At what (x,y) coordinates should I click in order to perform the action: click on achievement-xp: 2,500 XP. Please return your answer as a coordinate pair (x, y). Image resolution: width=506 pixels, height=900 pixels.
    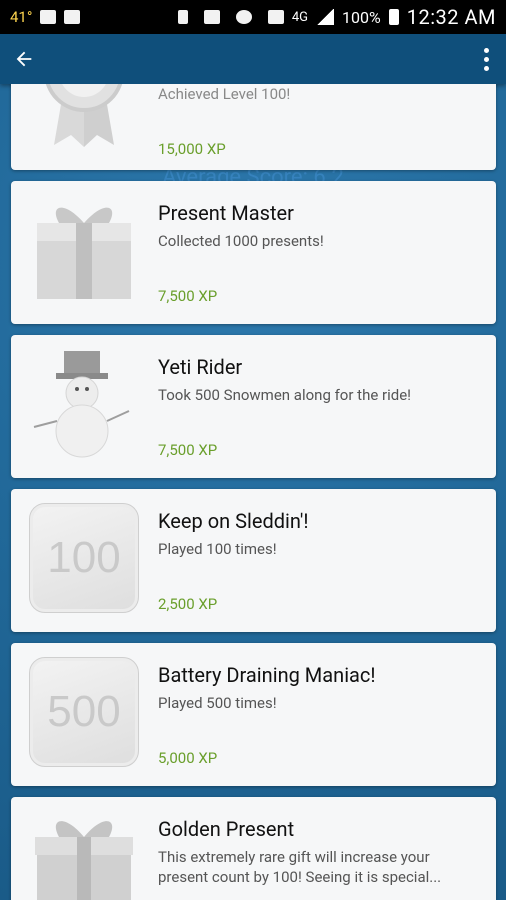
    Looking at the image, I should click on (188, 604).